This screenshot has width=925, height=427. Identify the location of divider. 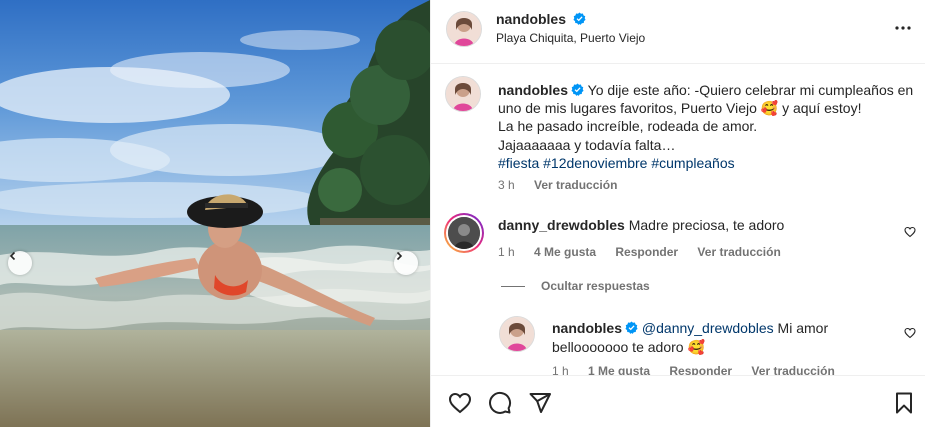
(513, 286).